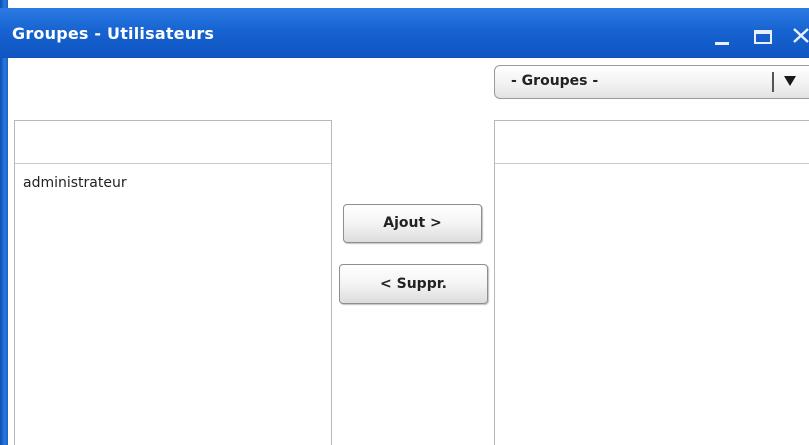 Image resolution: width=809 pixels, height=445 pixels. Describe the element at coordinates (790, 81) in the screenshot. I see `chevron-down-icon` at that location.